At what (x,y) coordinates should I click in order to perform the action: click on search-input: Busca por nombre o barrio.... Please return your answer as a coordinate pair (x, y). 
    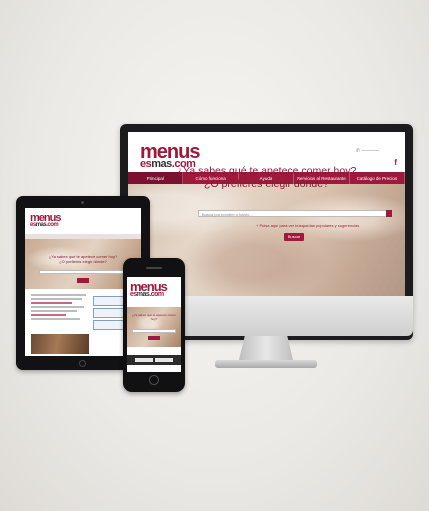
    Looking at the image, I should click on (295, 213).